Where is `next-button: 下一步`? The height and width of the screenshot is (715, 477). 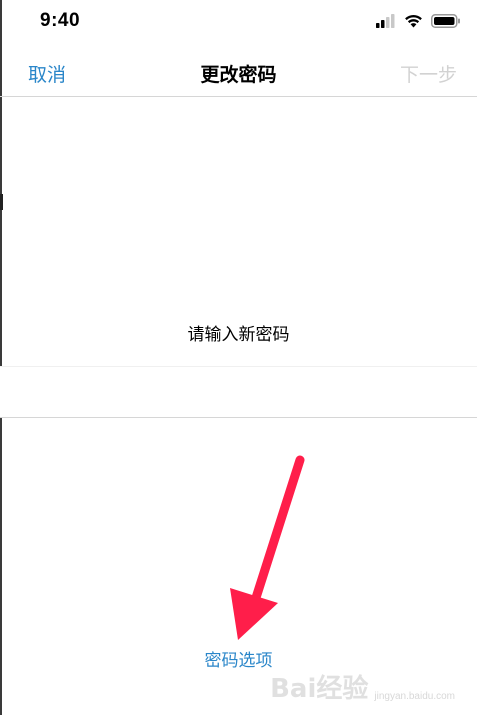 next-button: 下一步 is located at coordinates (428, 73).